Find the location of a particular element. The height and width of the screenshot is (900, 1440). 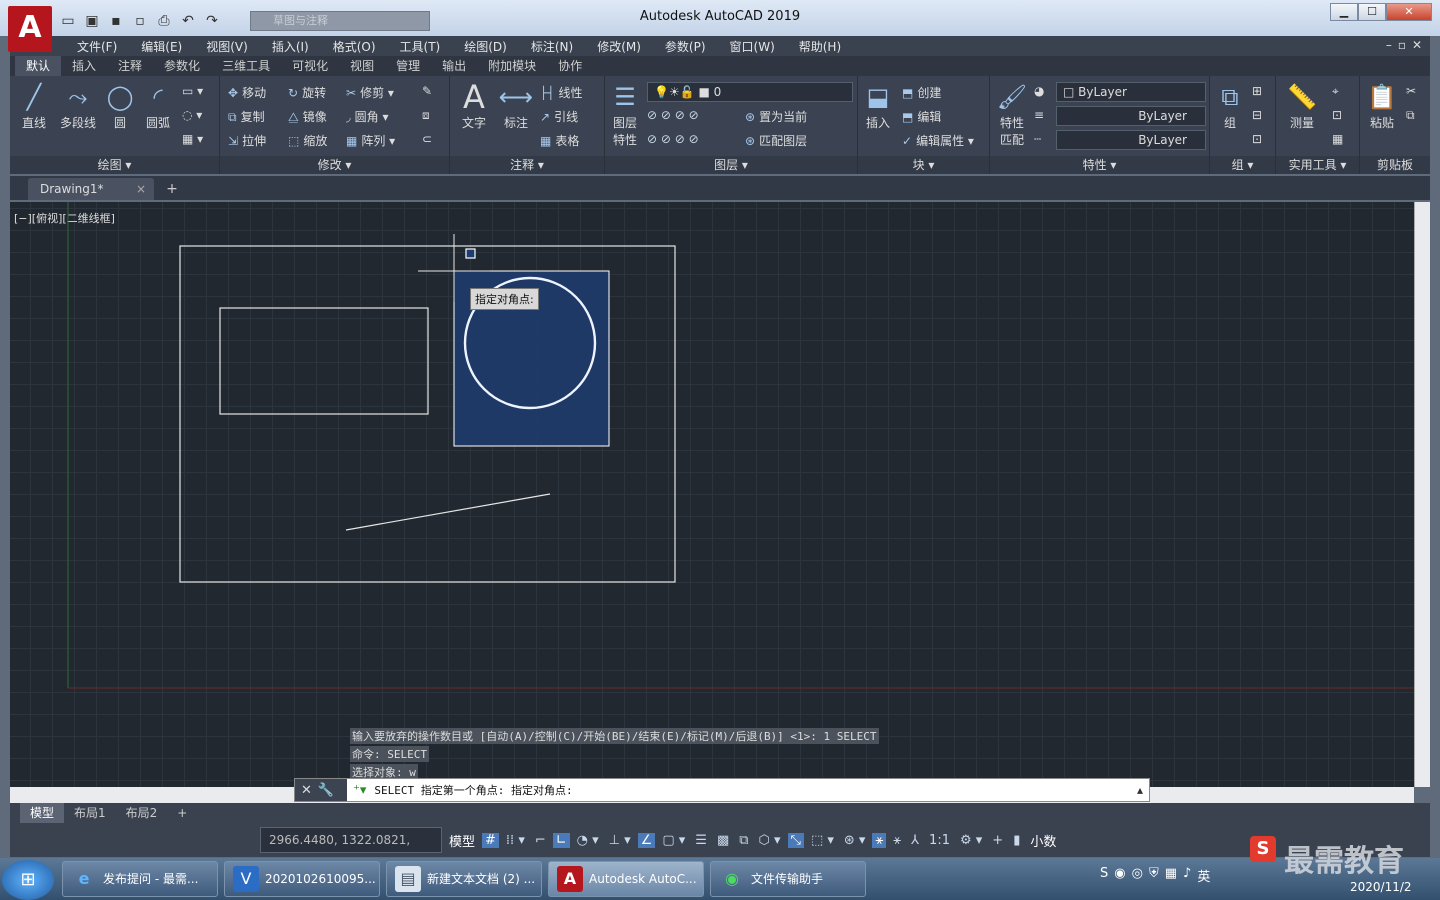

add-layout-button: + is located at coordinates (182, 813).